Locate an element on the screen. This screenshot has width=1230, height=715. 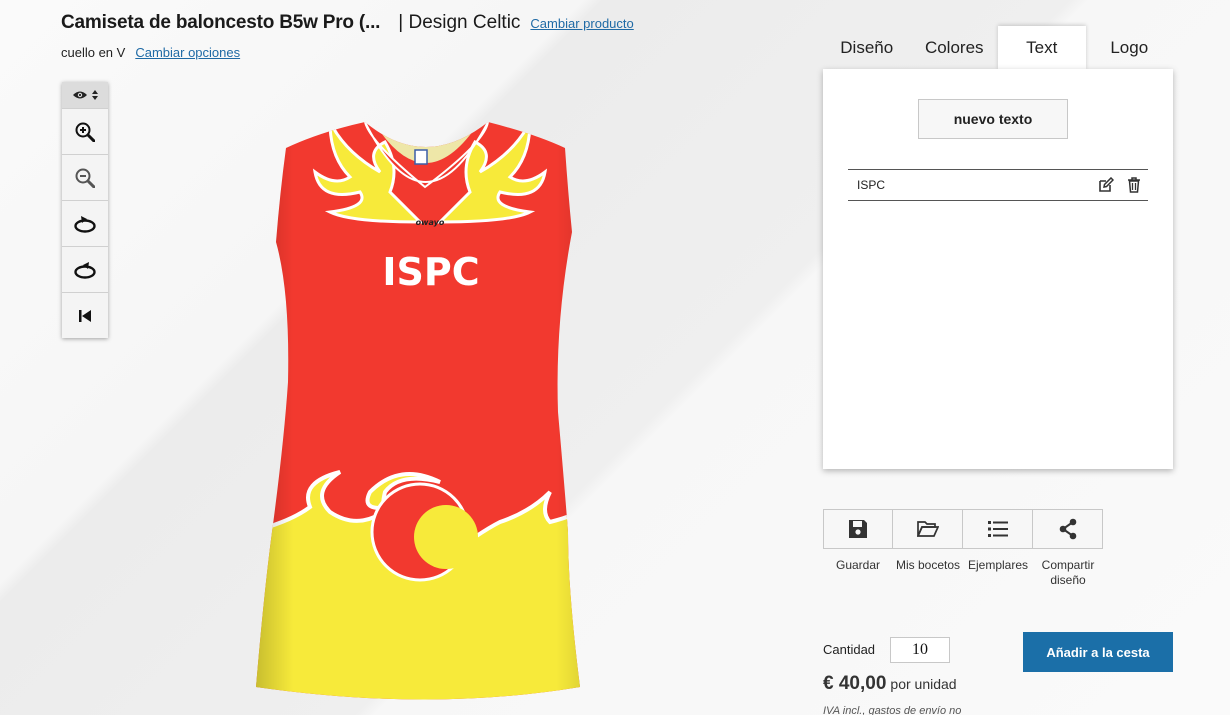
options-row: cuello en V Cambiar opciones is located at coordinates (150, 52).